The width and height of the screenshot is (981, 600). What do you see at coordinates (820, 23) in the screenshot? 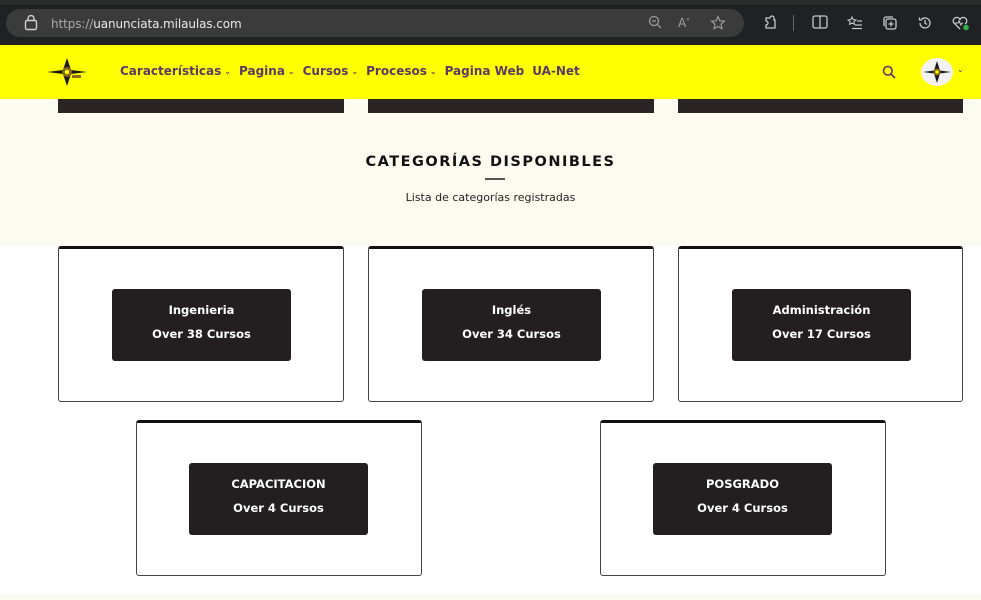
I see `split-screen-icon` at bounding box center [820, 23].